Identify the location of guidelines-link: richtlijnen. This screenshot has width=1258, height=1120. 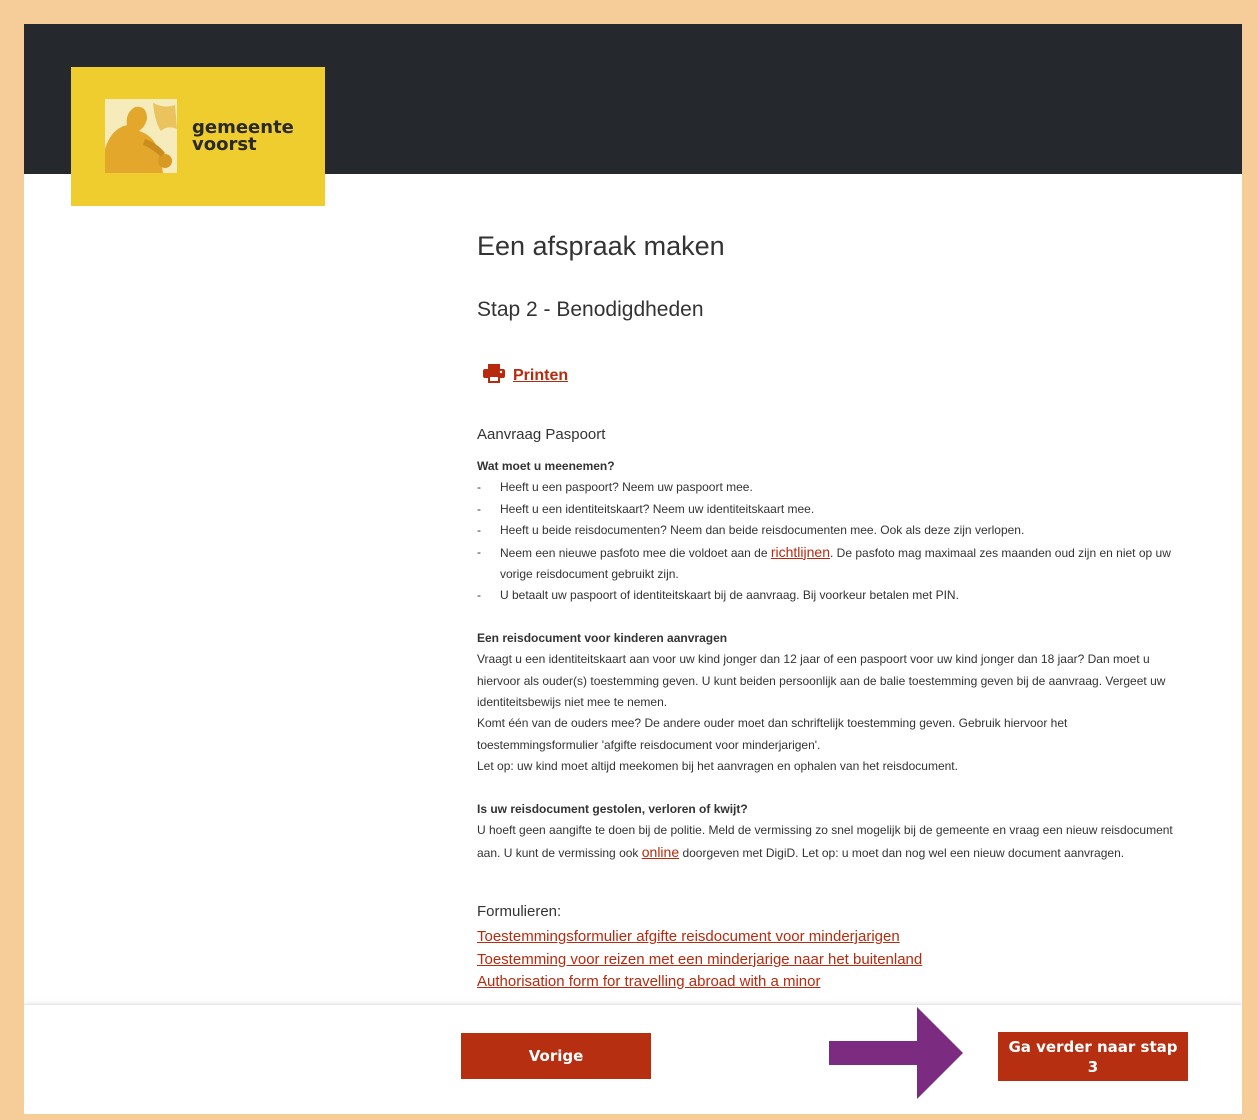
(800, 552).